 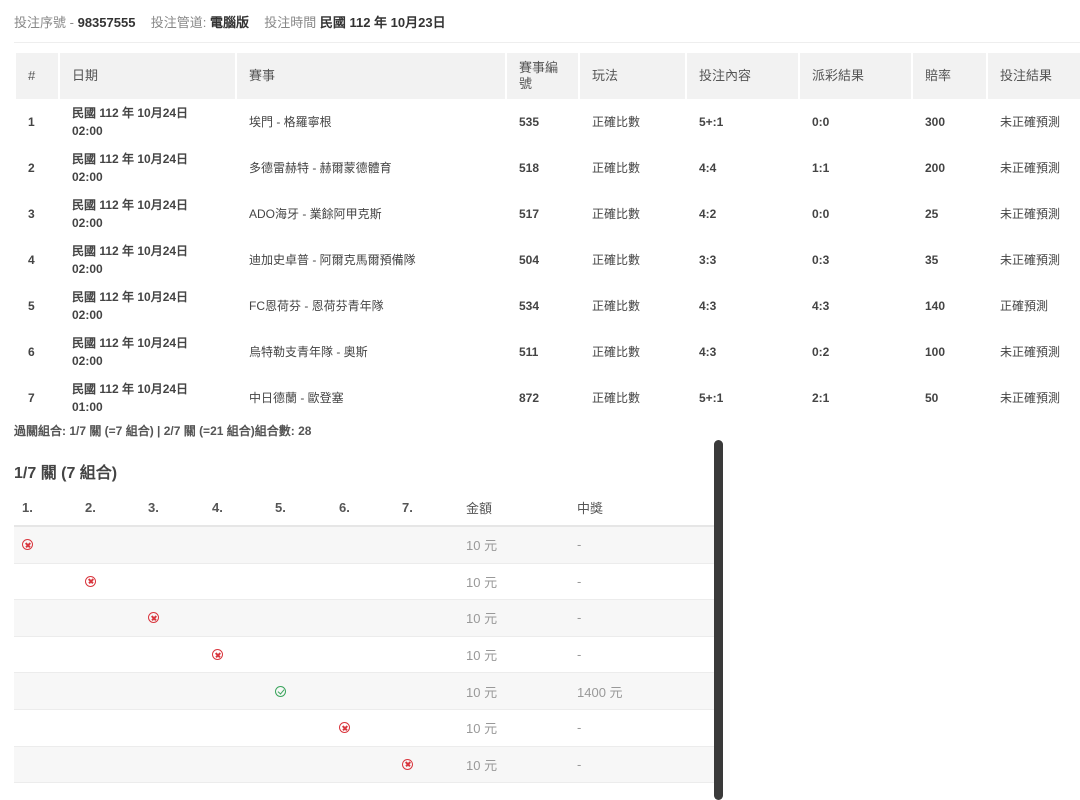 What do you see at coordinates (90, 507) in the screenshot?
I see `combo-col-2: 2.` at bounding box center [90, 507].